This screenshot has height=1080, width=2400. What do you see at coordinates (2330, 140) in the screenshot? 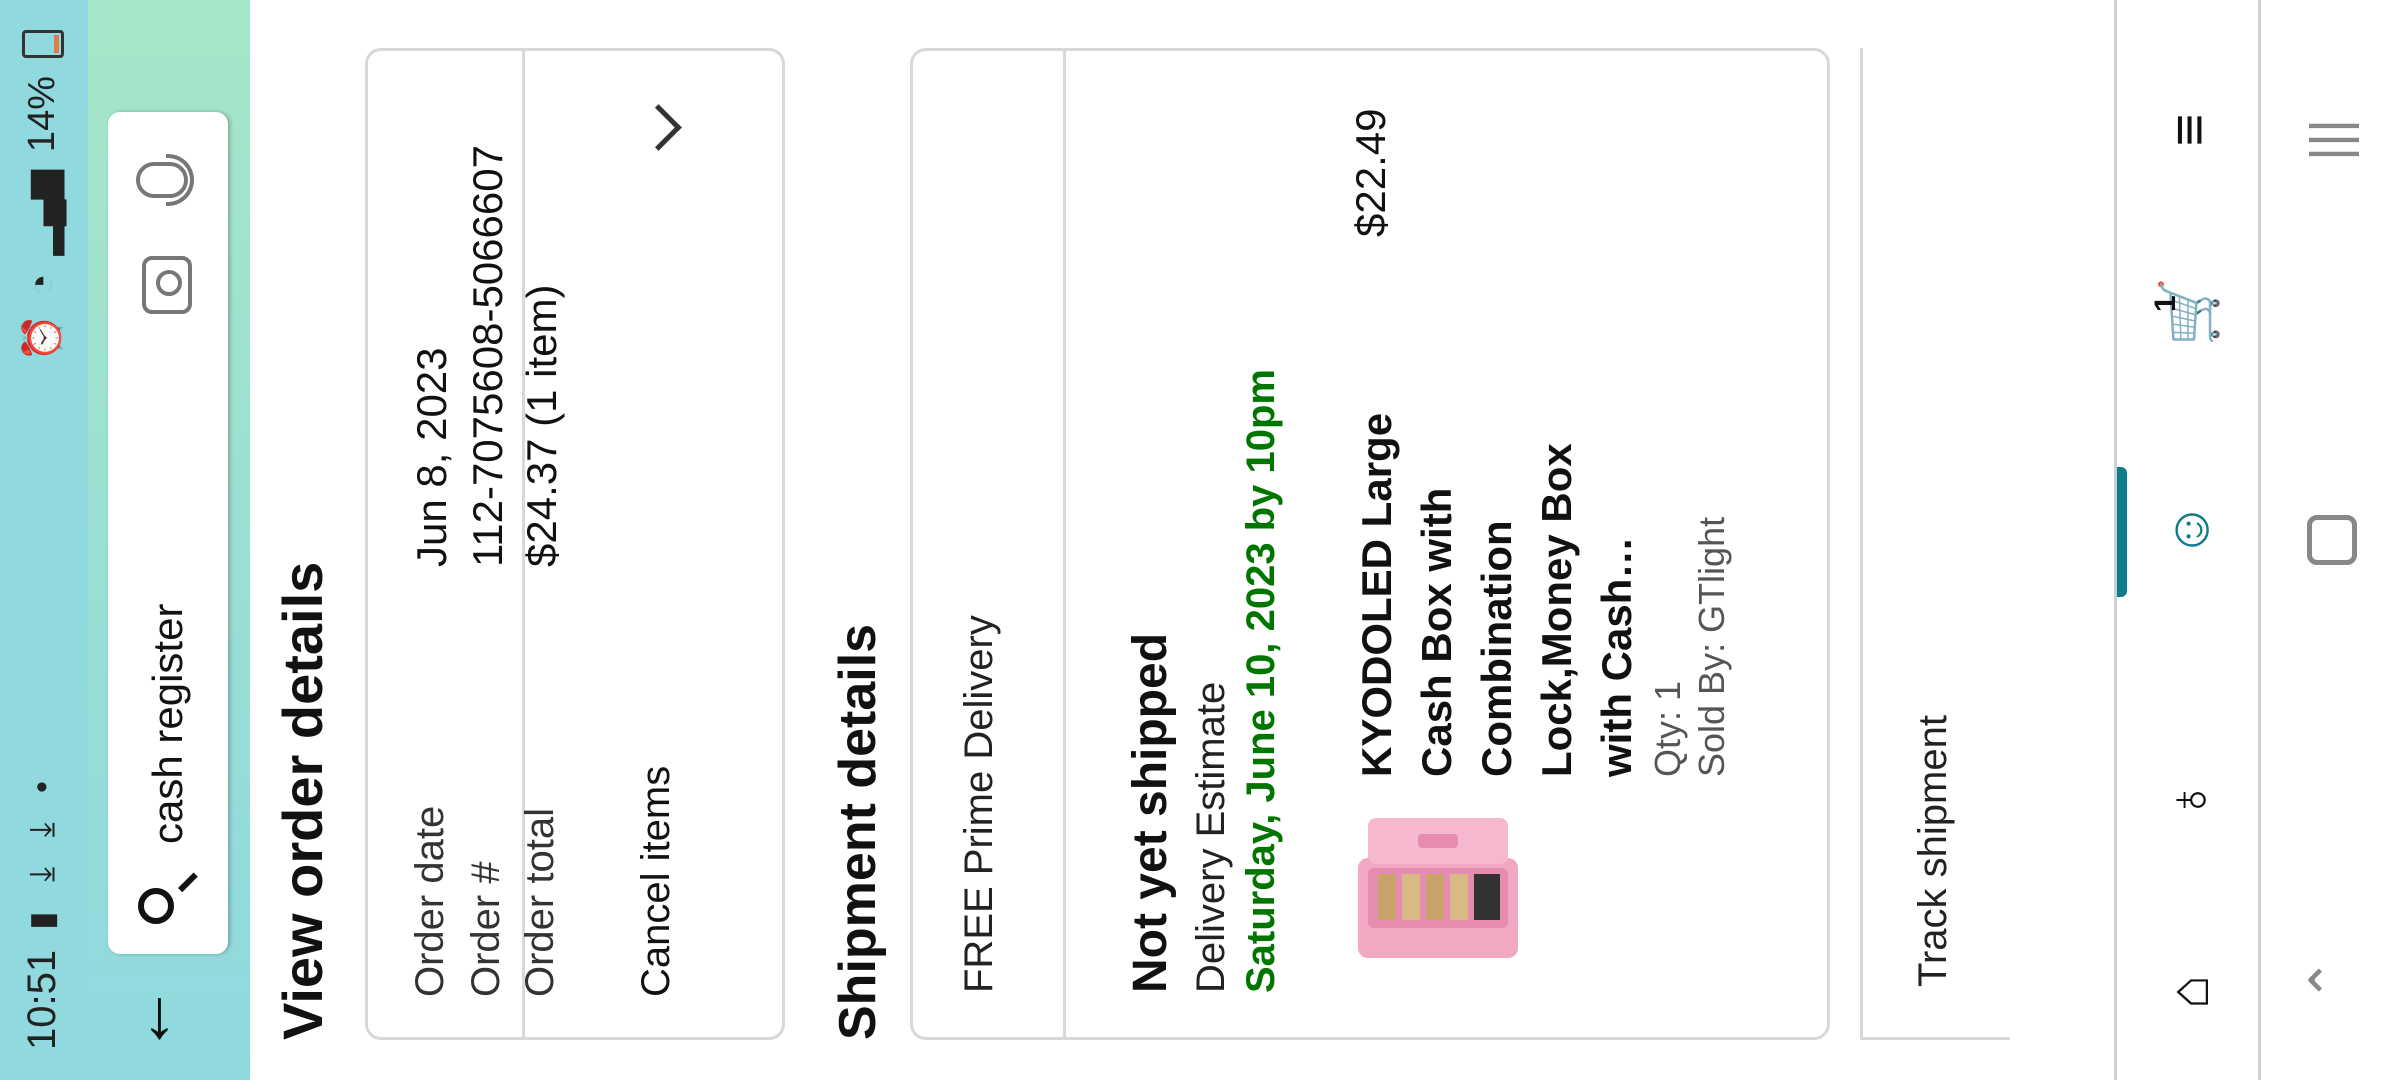
I see `recents-icon: |||` at bounding box center [2330, 140].